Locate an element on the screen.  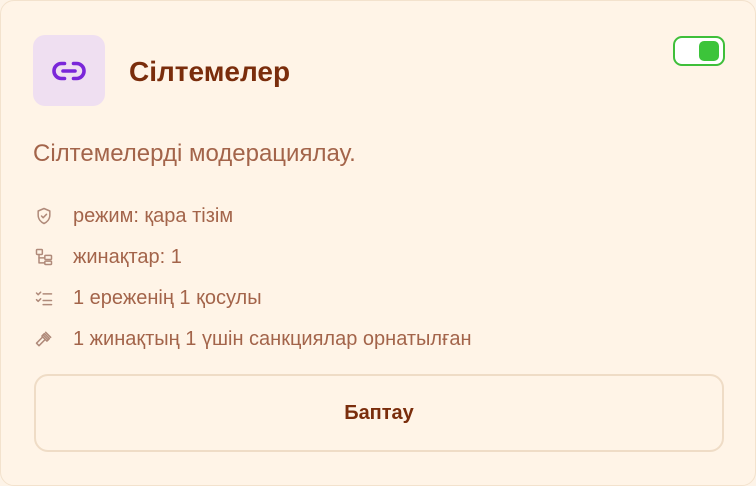
configure-button: Баптау is located at coordinates (379, 413).